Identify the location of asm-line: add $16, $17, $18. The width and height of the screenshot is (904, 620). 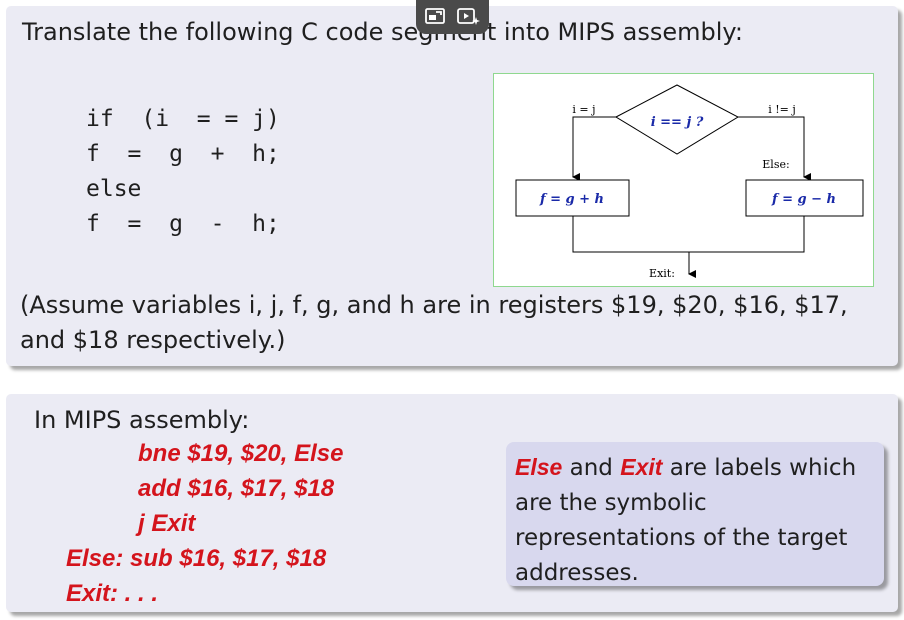
(236, 488).